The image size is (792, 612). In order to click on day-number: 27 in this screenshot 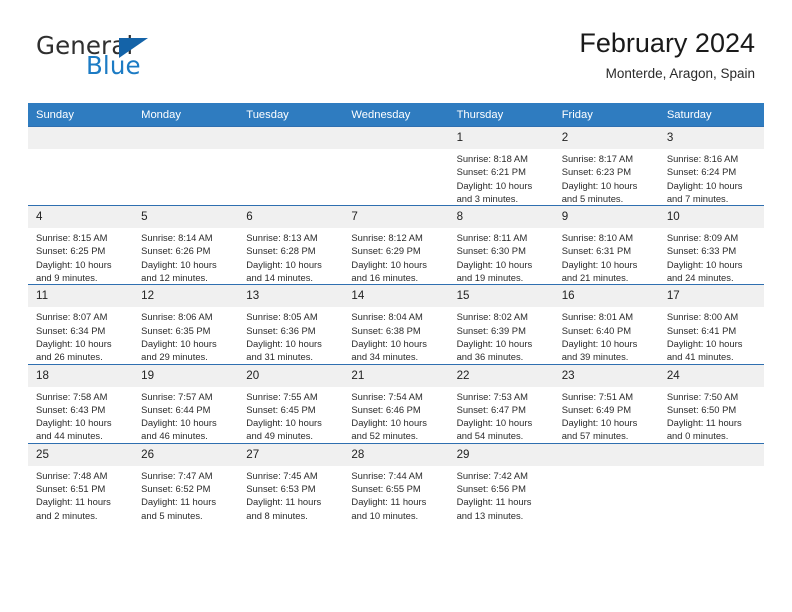, I will do `click(291, 454)`.